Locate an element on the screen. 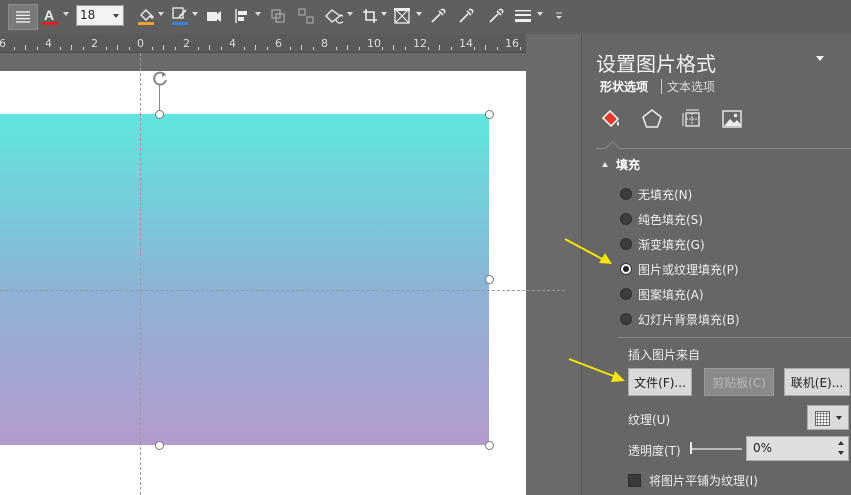  ruler-label: 14 is located at coordinates (466, 43).